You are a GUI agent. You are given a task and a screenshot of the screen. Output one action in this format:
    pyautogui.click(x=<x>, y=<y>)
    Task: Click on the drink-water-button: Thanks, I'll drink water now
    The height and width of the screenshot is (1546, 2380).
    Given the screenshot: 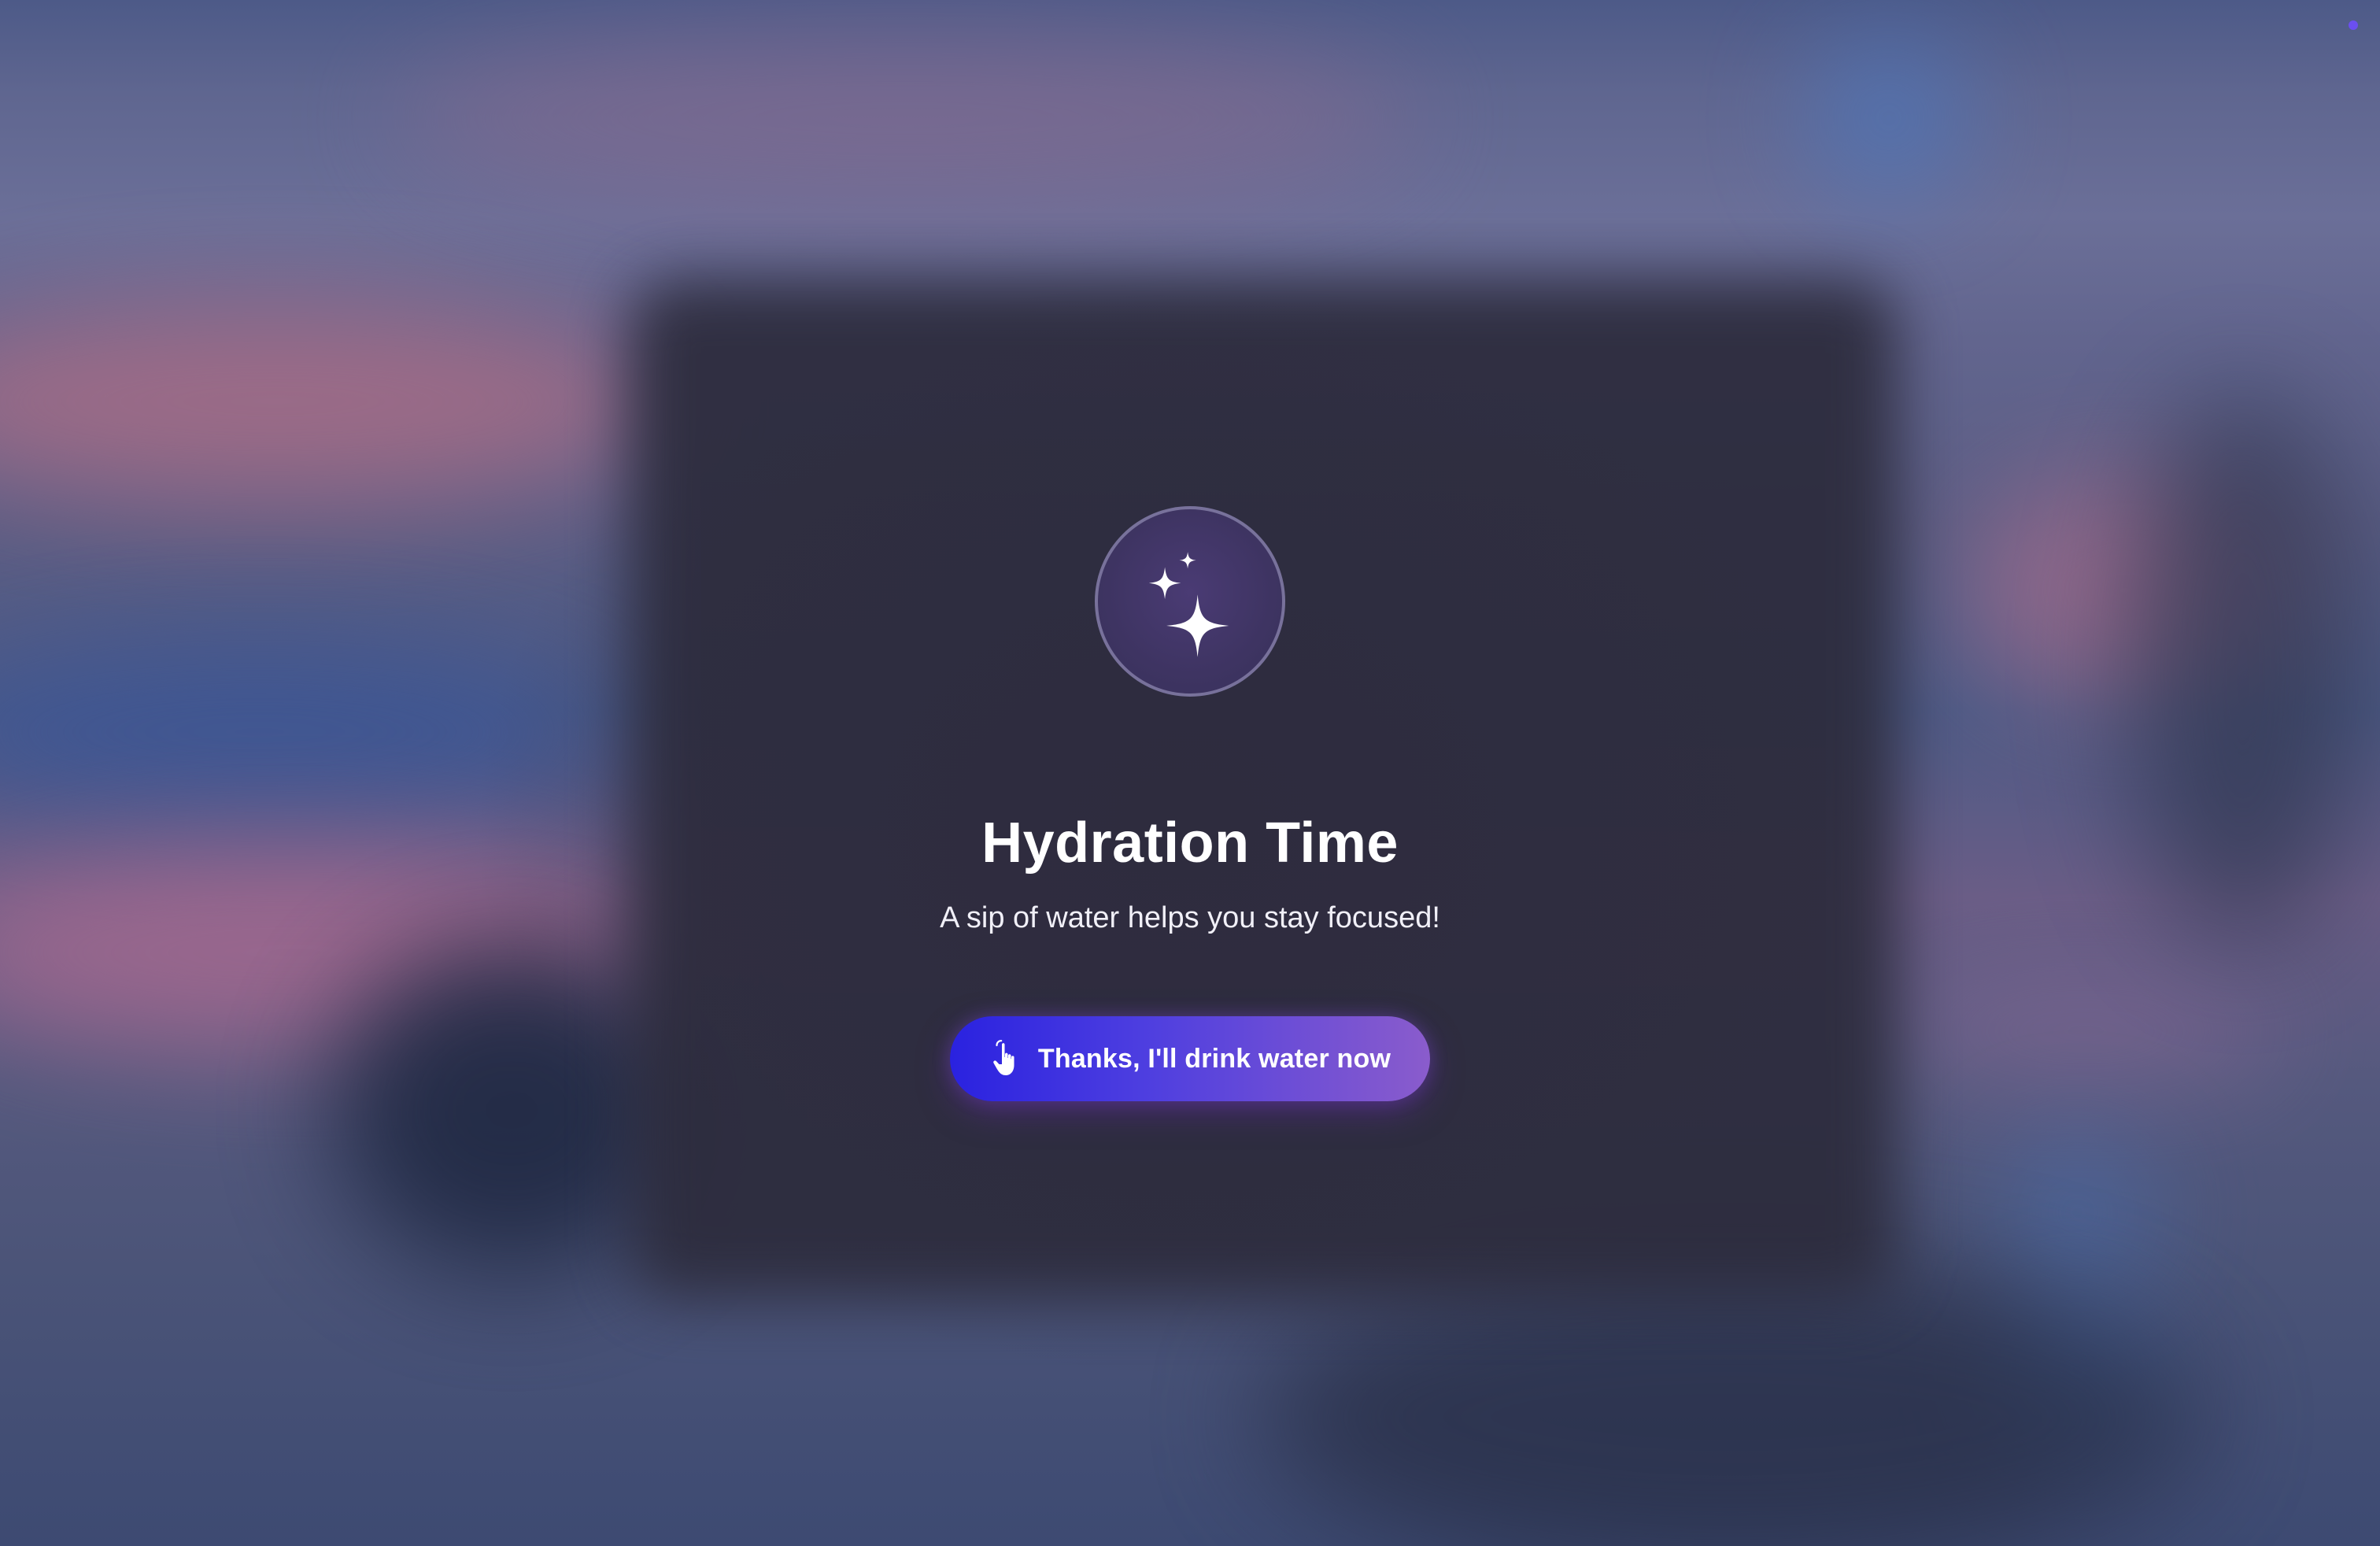 What is the action you would take?
    pyautogui.click(x=1190, y=1058)
    